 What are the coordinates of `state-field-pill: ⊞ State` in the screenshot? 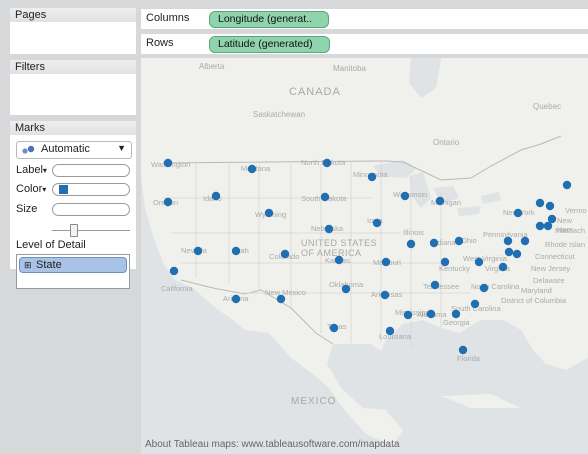 It's located at (73, 265).